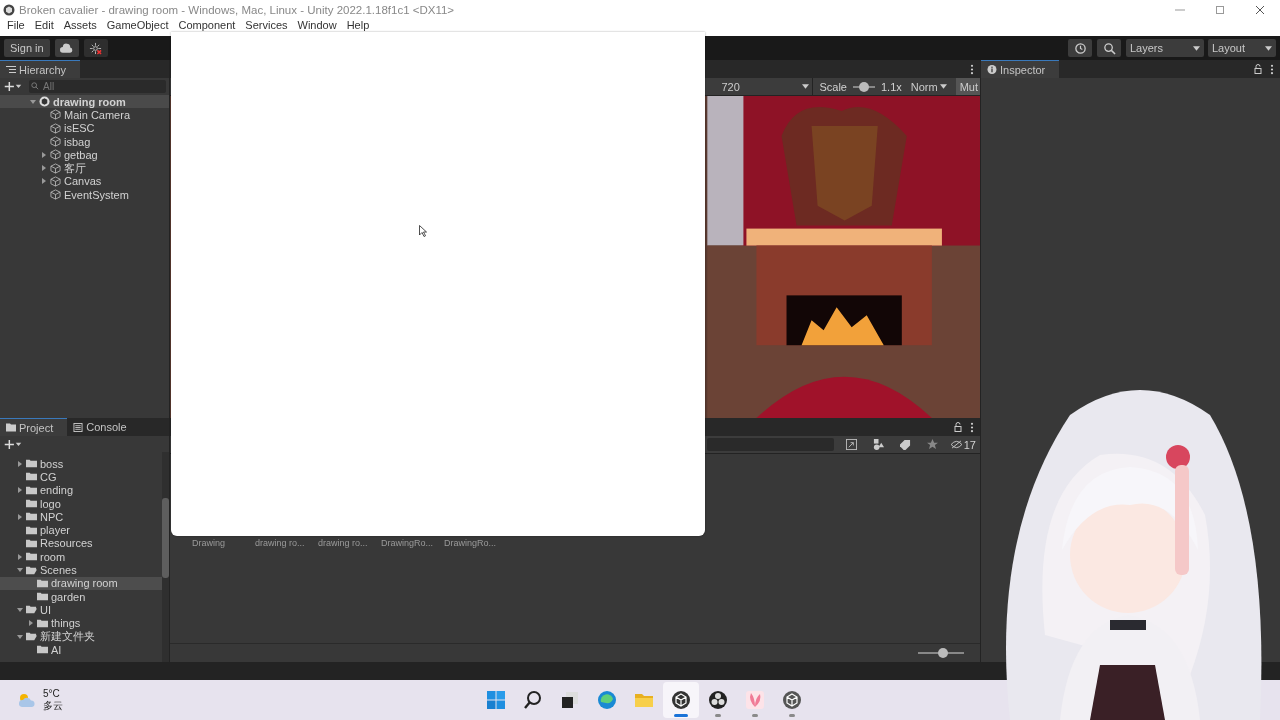 The image size is (1280, 720). I want to click on taskbar-app, so click(681, 700).